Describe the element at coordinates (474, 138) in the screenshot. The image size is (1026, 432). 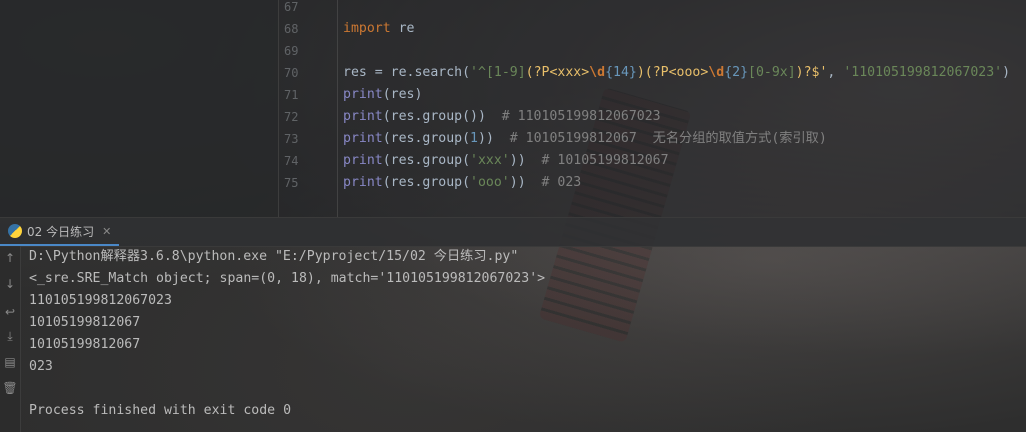
I see `code-token: 1` at that location.